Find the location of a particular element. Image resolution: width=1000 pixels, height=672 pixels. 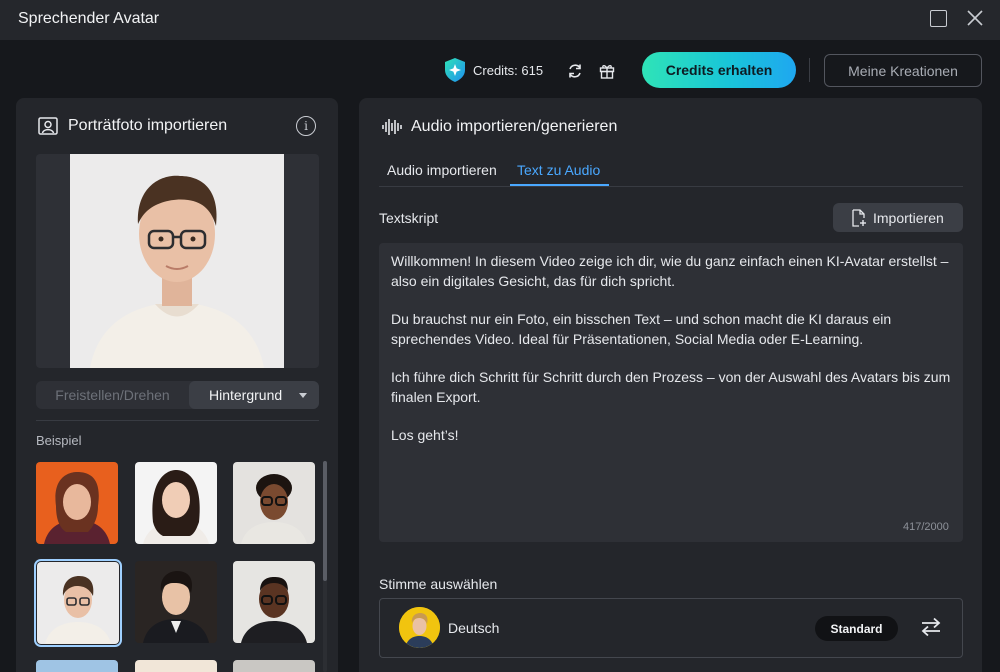

active-tab-indicator is located at coordinates (559, 185).